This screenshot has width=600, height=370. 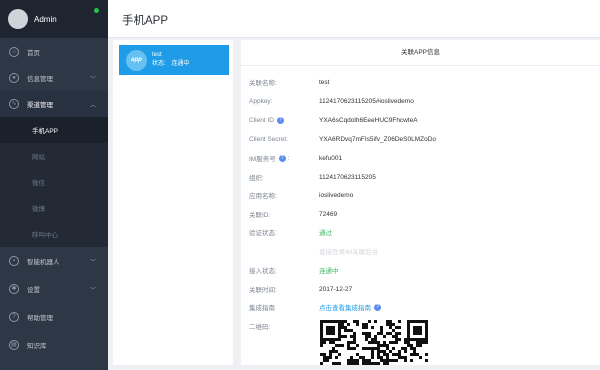 I want to click on info-value: 72469, so click(x=328, y=214).